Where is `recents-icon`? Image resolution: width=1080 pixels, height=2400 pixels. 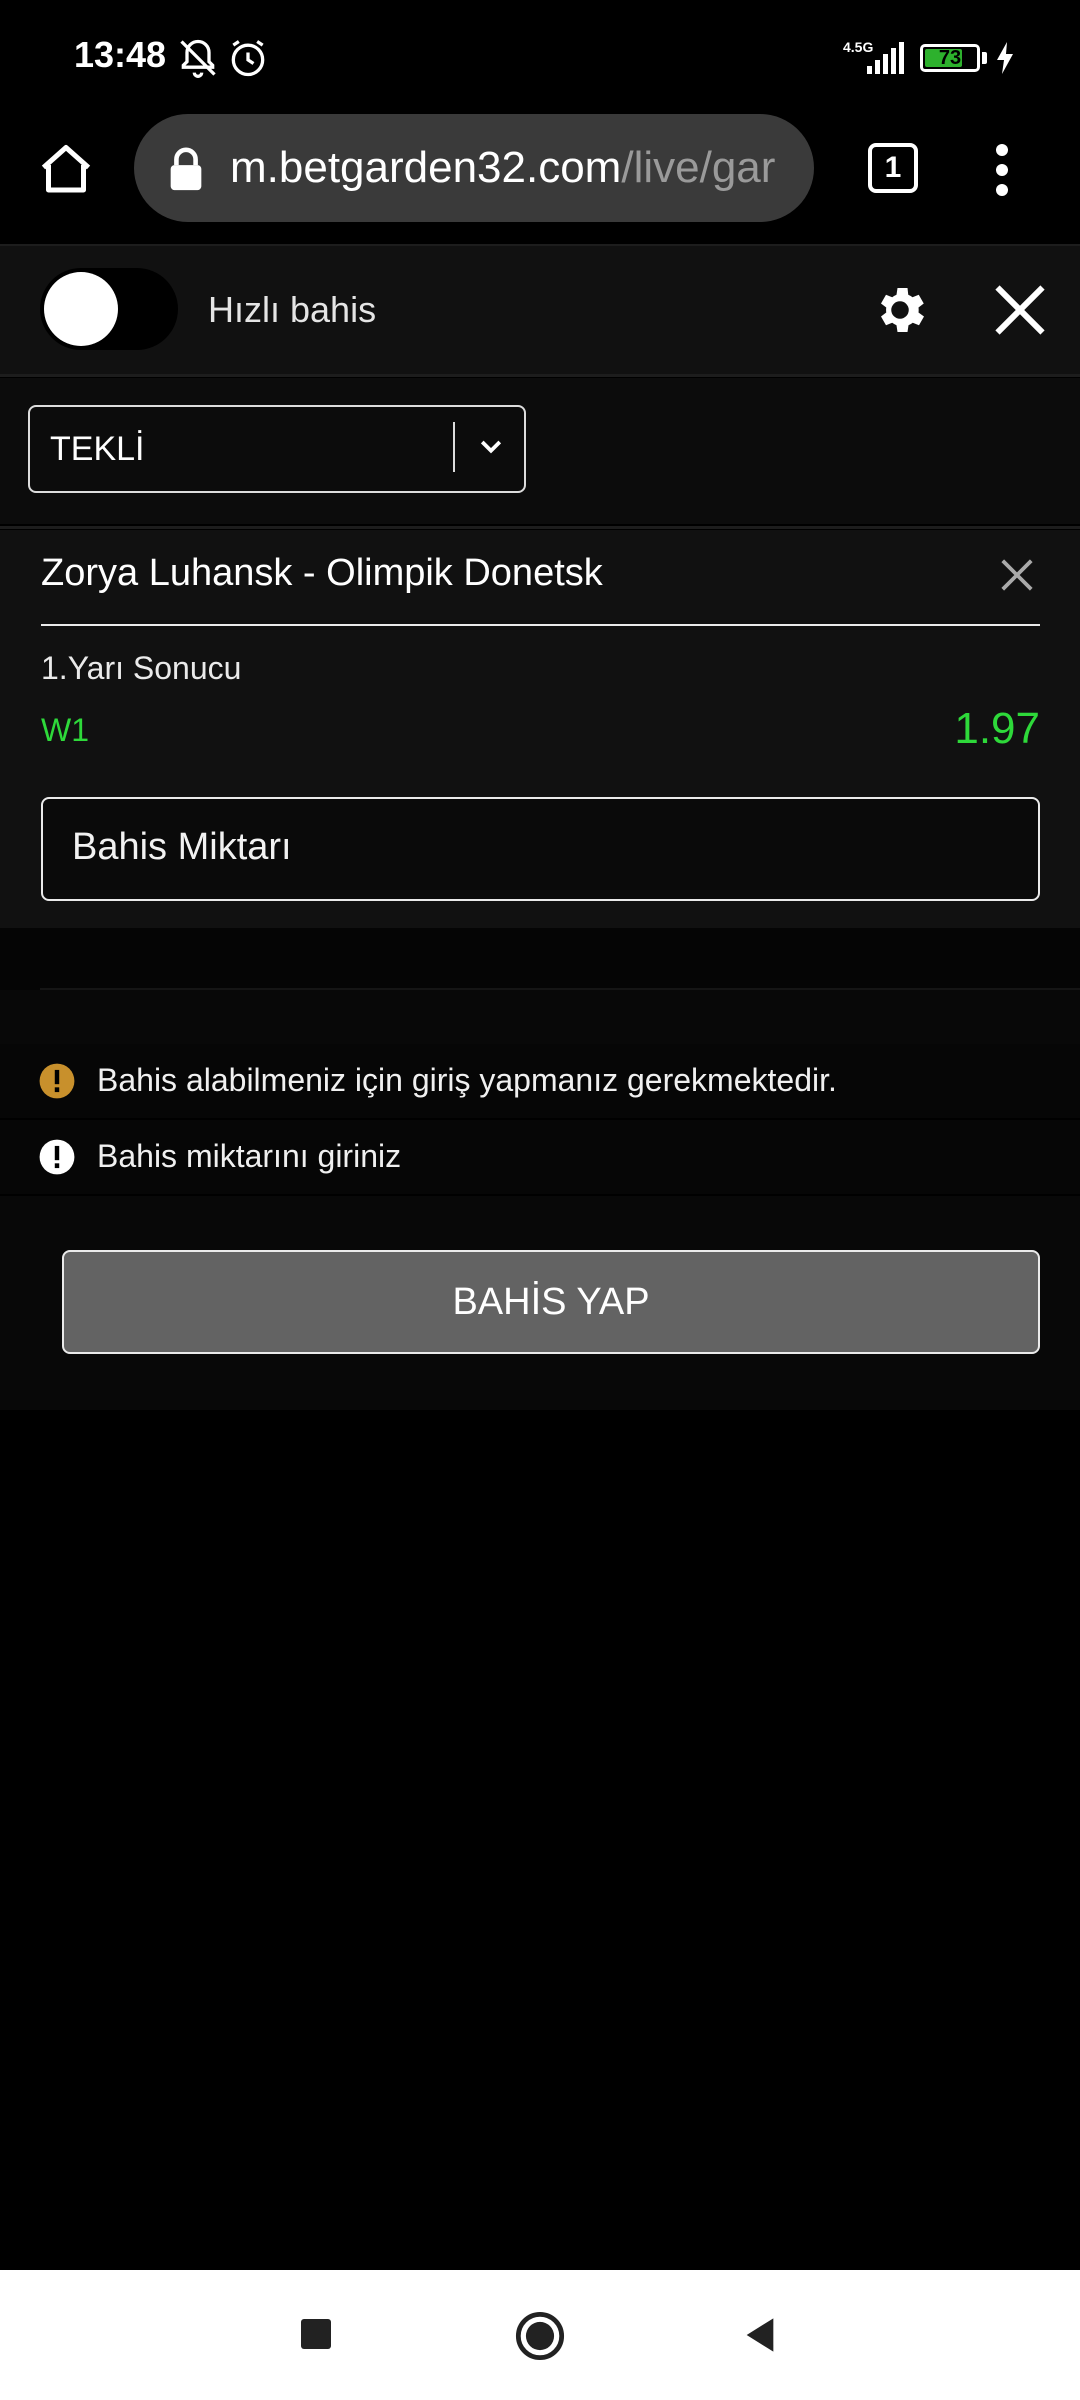
recents-icon is located at coordinates (316, 2334).